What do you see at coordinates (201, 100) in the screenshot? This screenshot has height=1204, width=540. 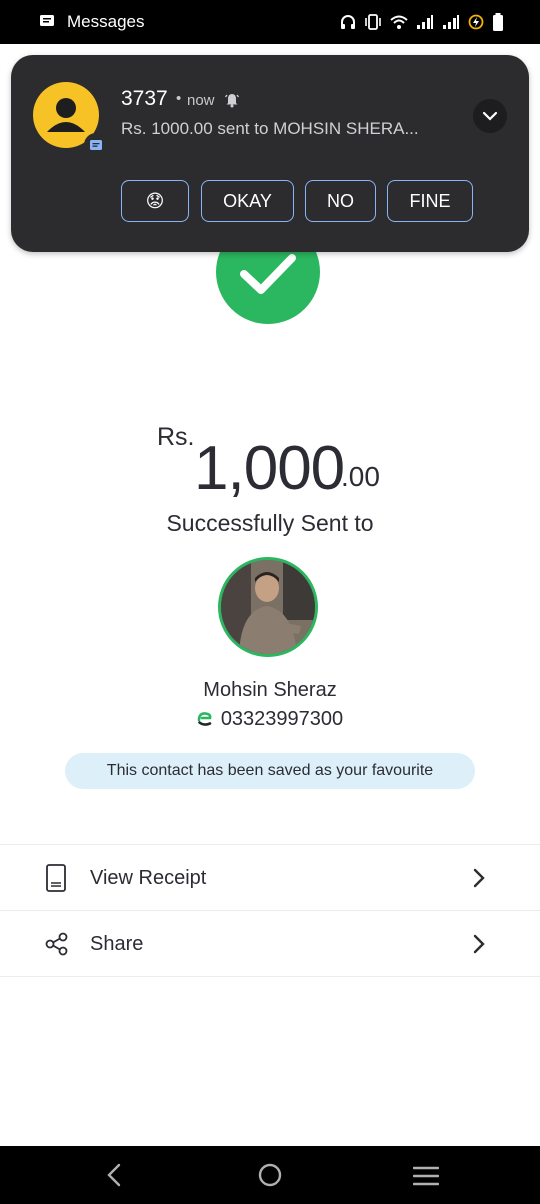 I see `notification-time: now` at bounding box center [201, 100].